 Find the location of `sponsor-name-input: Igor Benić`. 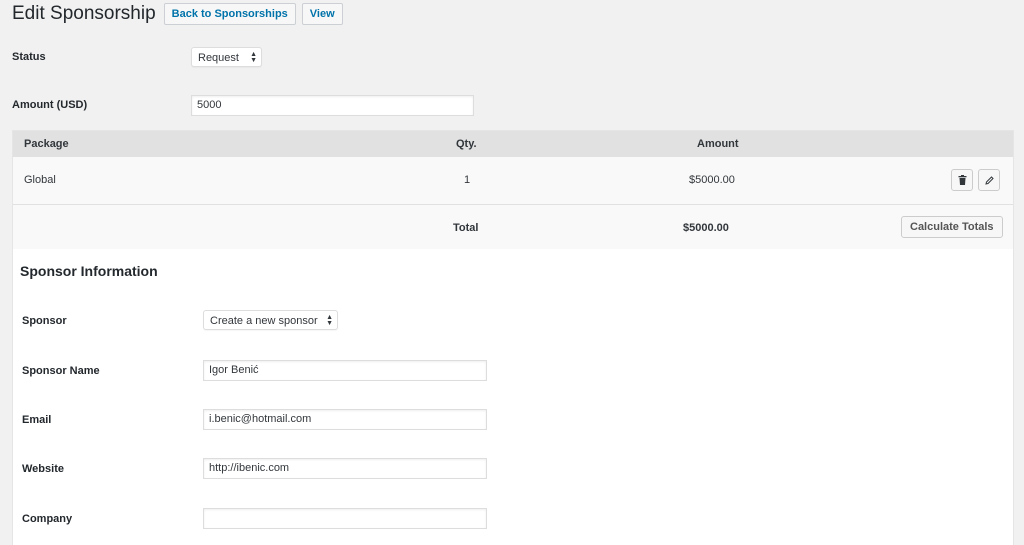

sponsor-name-input: Igor Benić is located at coordinates (345, 370).